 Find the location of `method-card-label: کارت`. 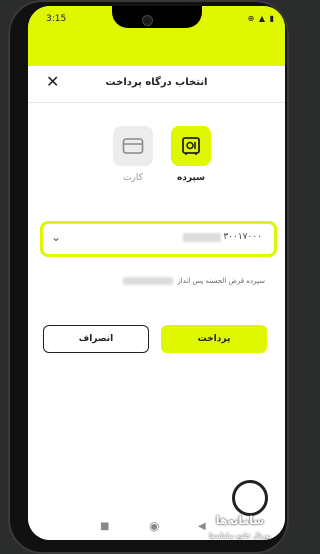

method-card-label: کارت is located at coordinates (133, 178).